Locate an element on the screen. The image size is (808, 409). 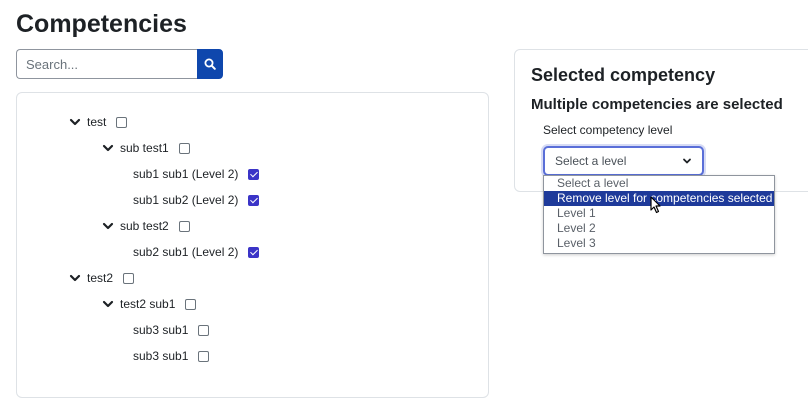
search-input is located at coordinates (106, 64).